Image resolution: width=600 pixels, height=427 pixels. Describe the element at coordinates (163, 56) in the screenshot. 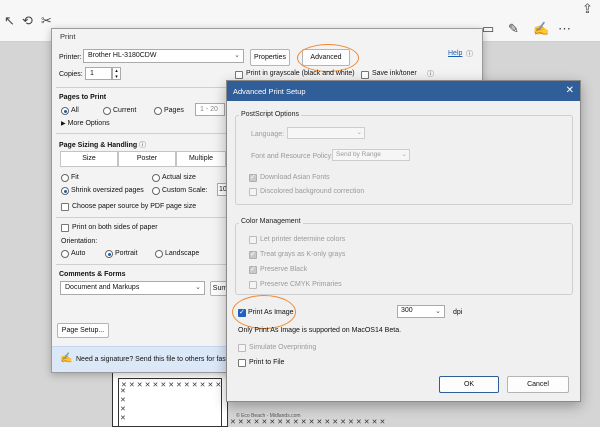

I see `printer-select: Brother HL-3180CDW ⌄` at that location.